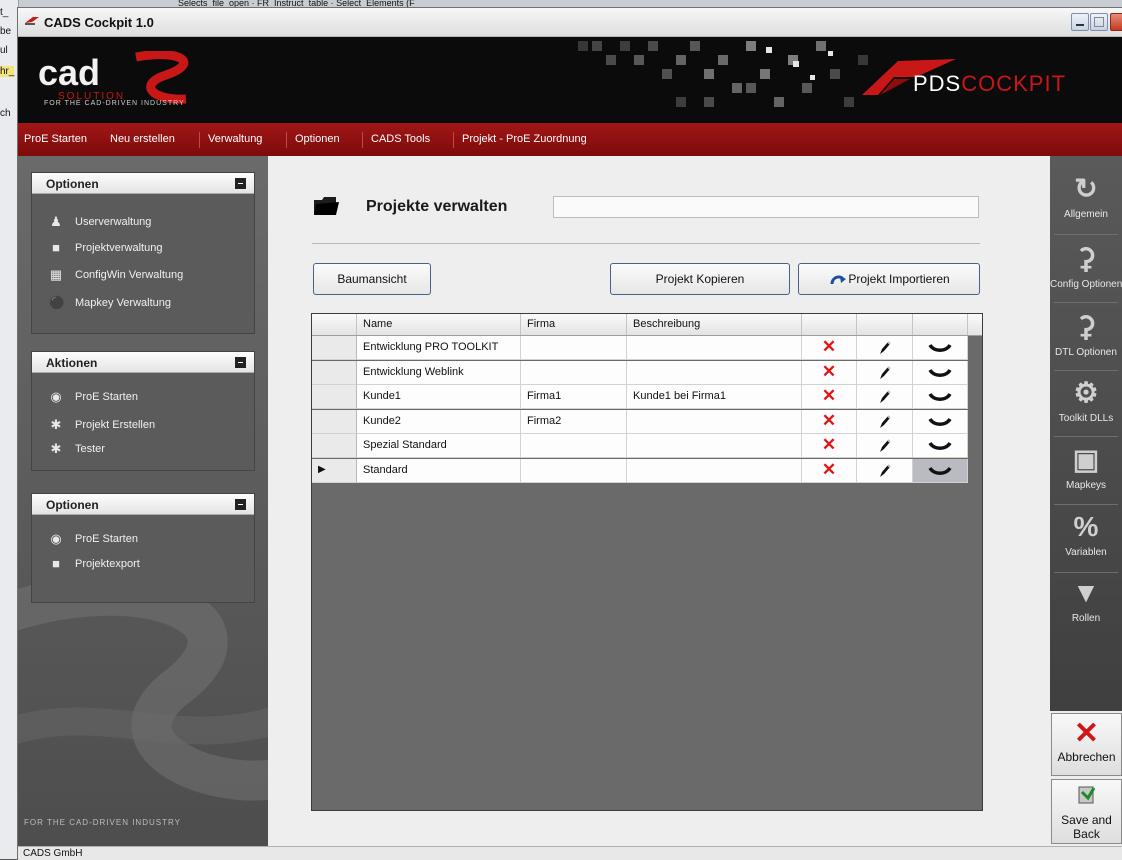 Image resolution: width=1122 pixels, height=860 pixels. Describe the element at coordinates (235, 139) in the screenshot. I see `menu-item-verwaltung: Verwaltung` at that location.